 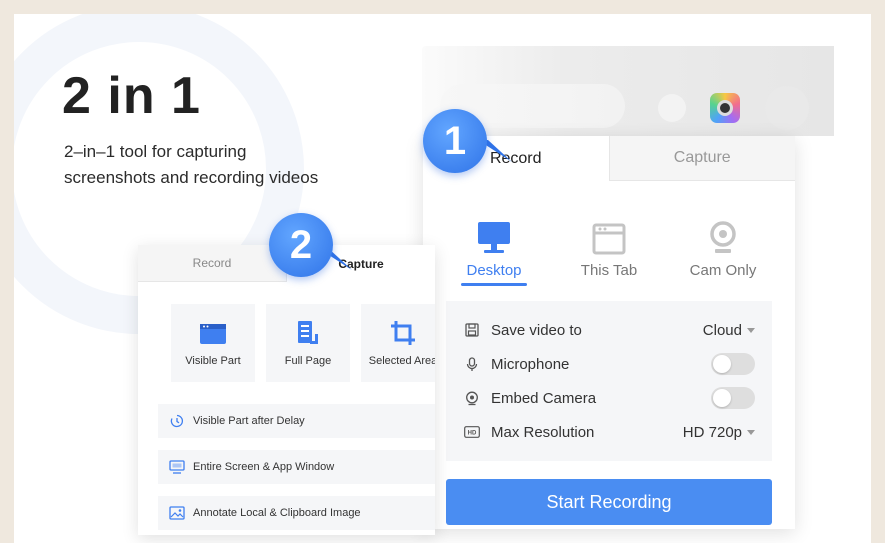 I want to click on mode-cam-only: Cam Only, so click(x=723, y=247).